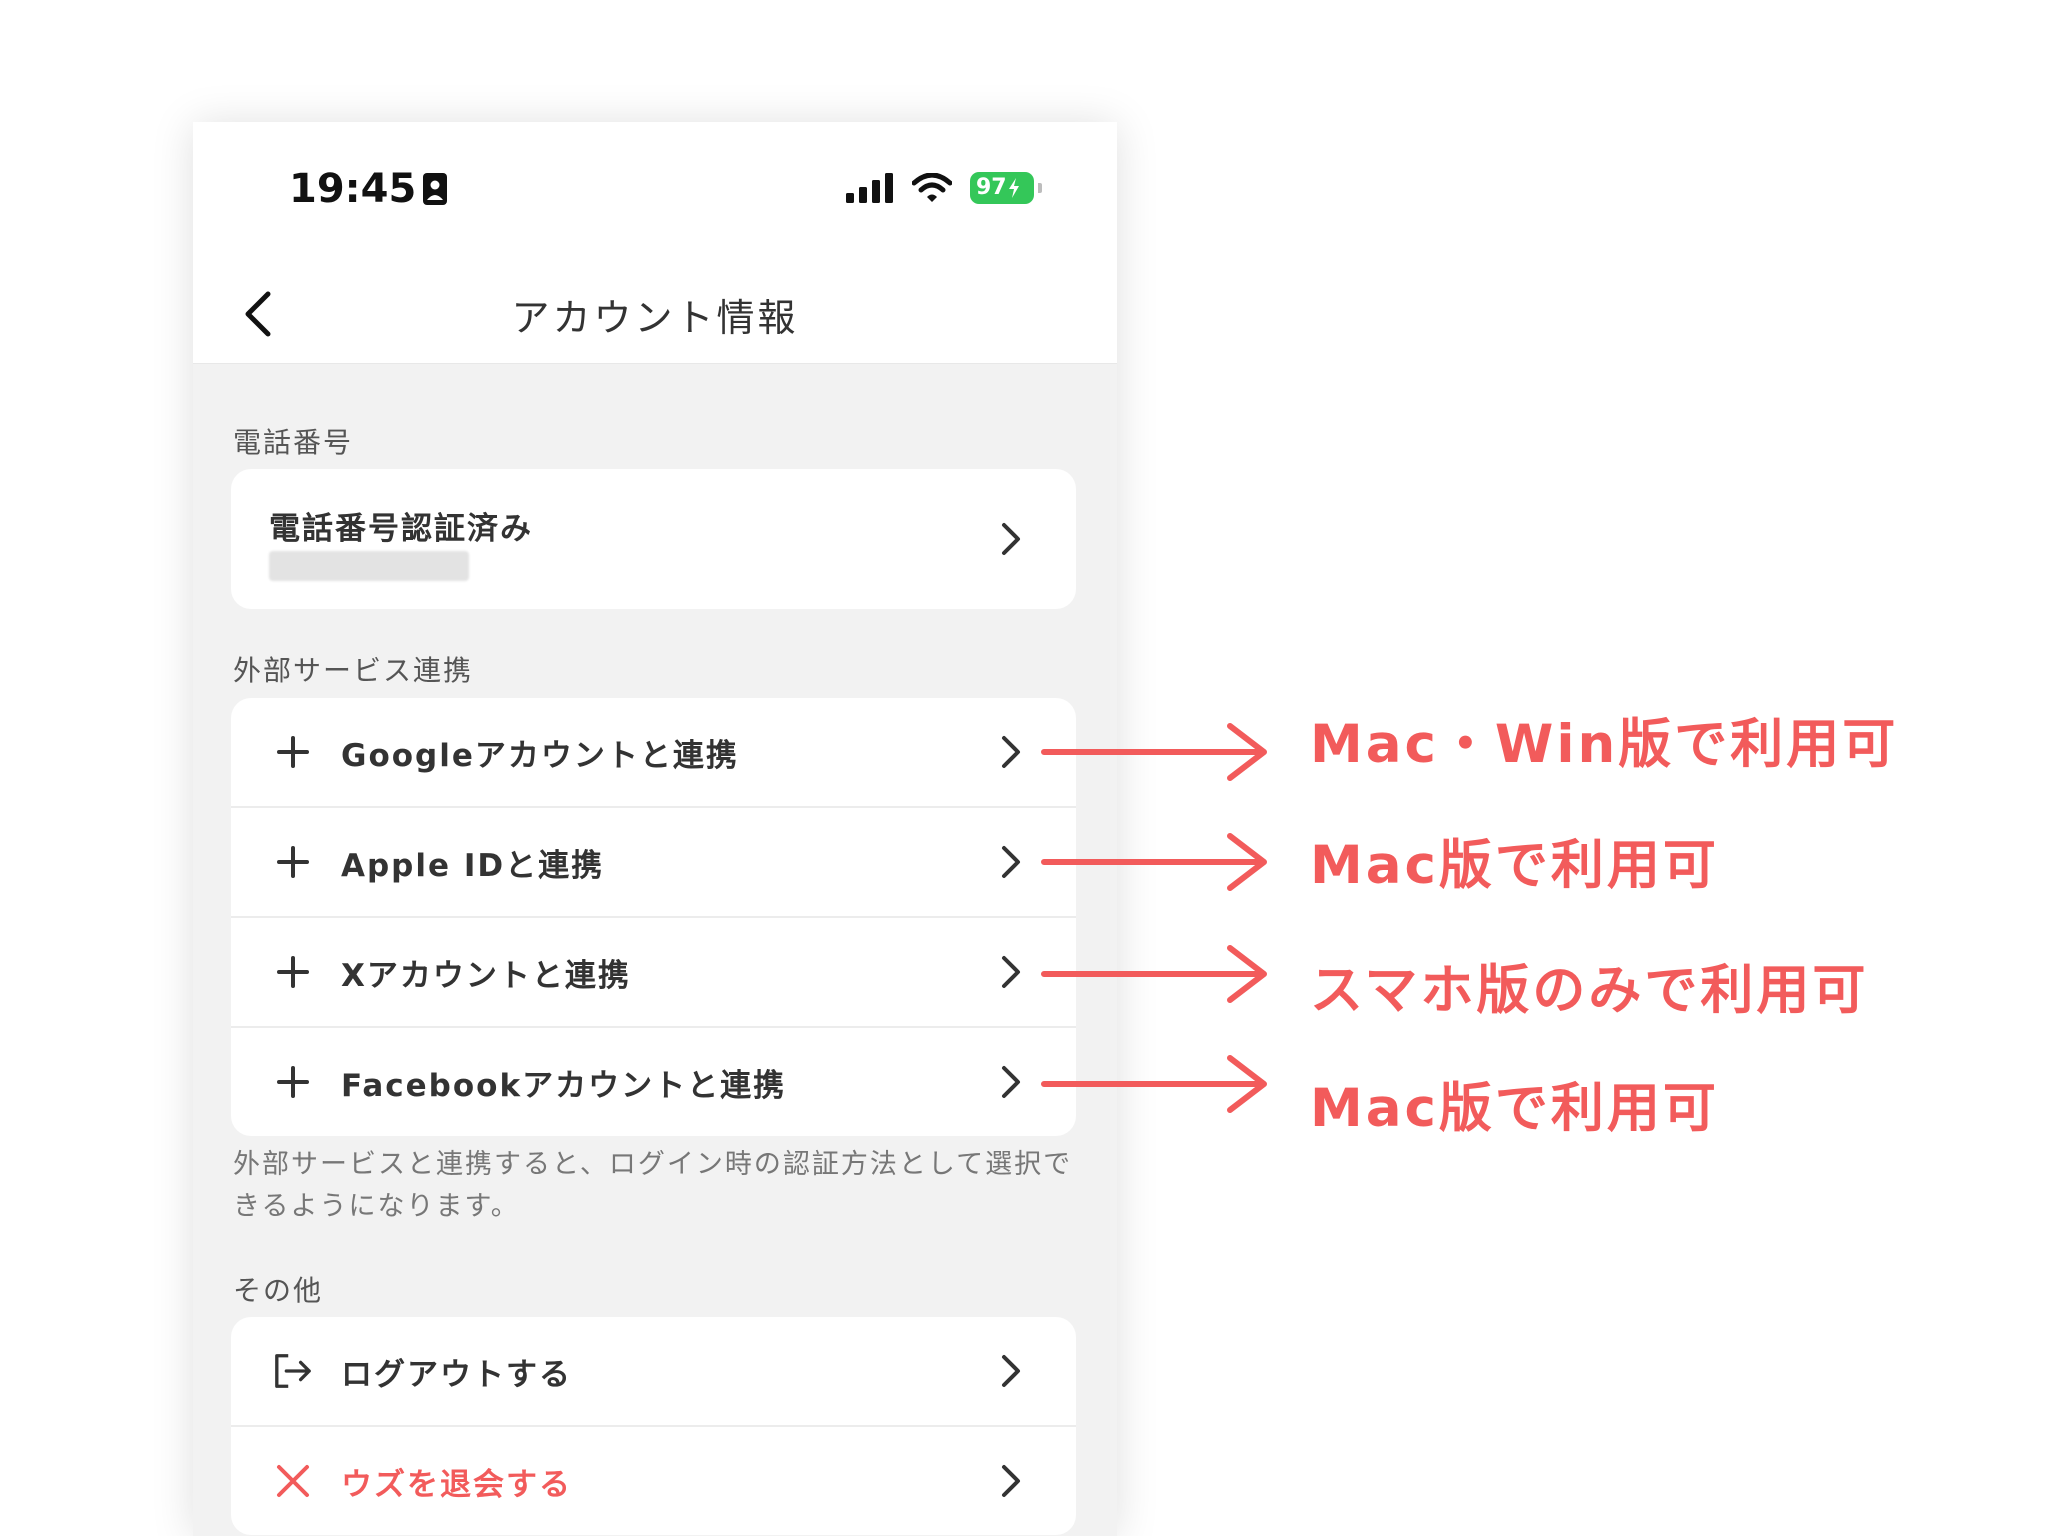 This screenshot has width=2048, height=1536. What do you see at coordinates (435, 189) in the screenshot?
I see `id-card-icon` at bounding box center [435, 189].